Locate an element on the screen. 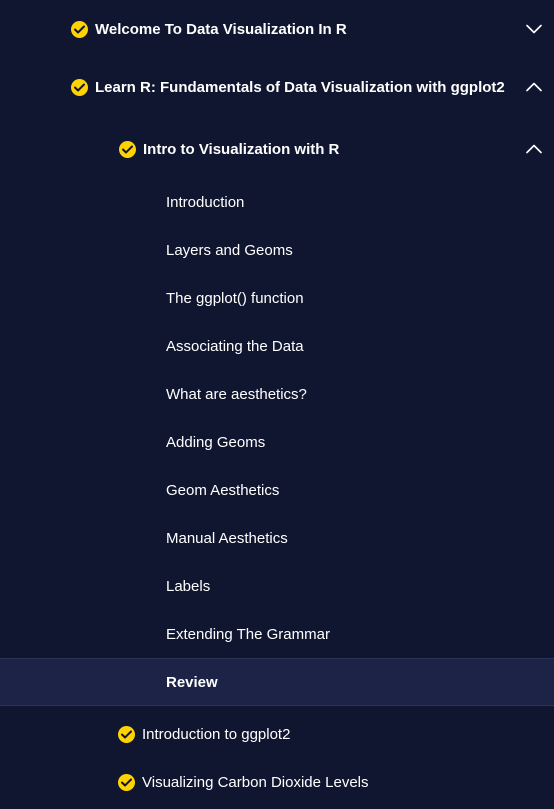 The image size is (554, 809). lesson-item-layers-and-geoms: Layers and Geoms is located at coordinates (277, 250).